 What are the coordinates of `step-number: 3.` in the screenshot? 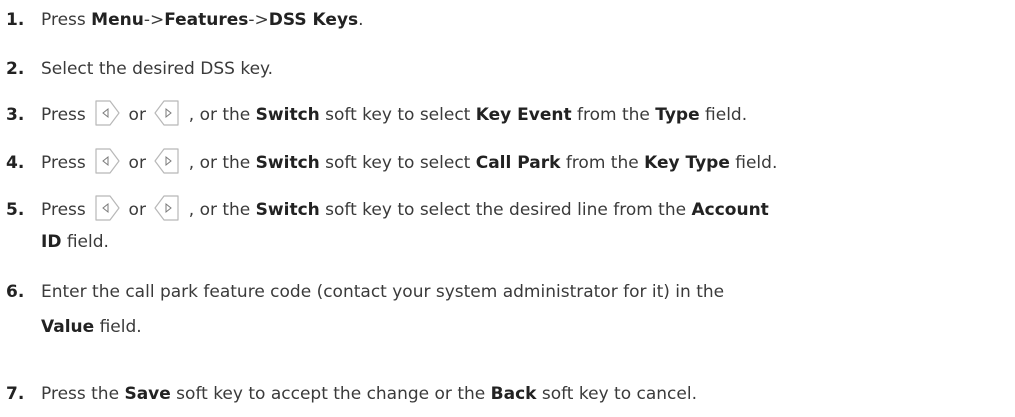 It's located at (15, 115).